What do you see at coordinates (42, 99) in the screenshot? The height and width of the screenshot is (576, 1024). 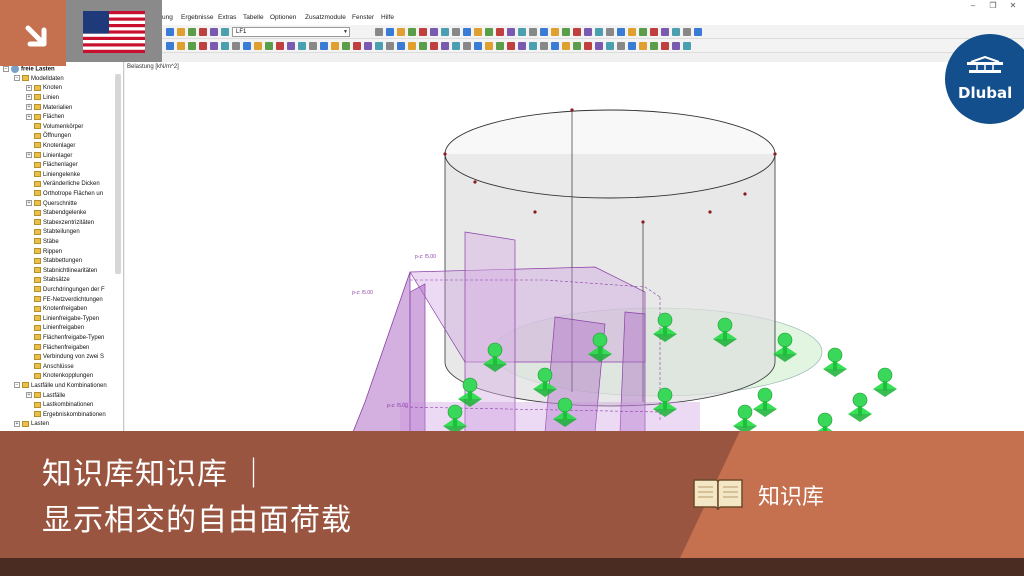 I see `tree-item: + Linien` at bounding box center [42, 99].